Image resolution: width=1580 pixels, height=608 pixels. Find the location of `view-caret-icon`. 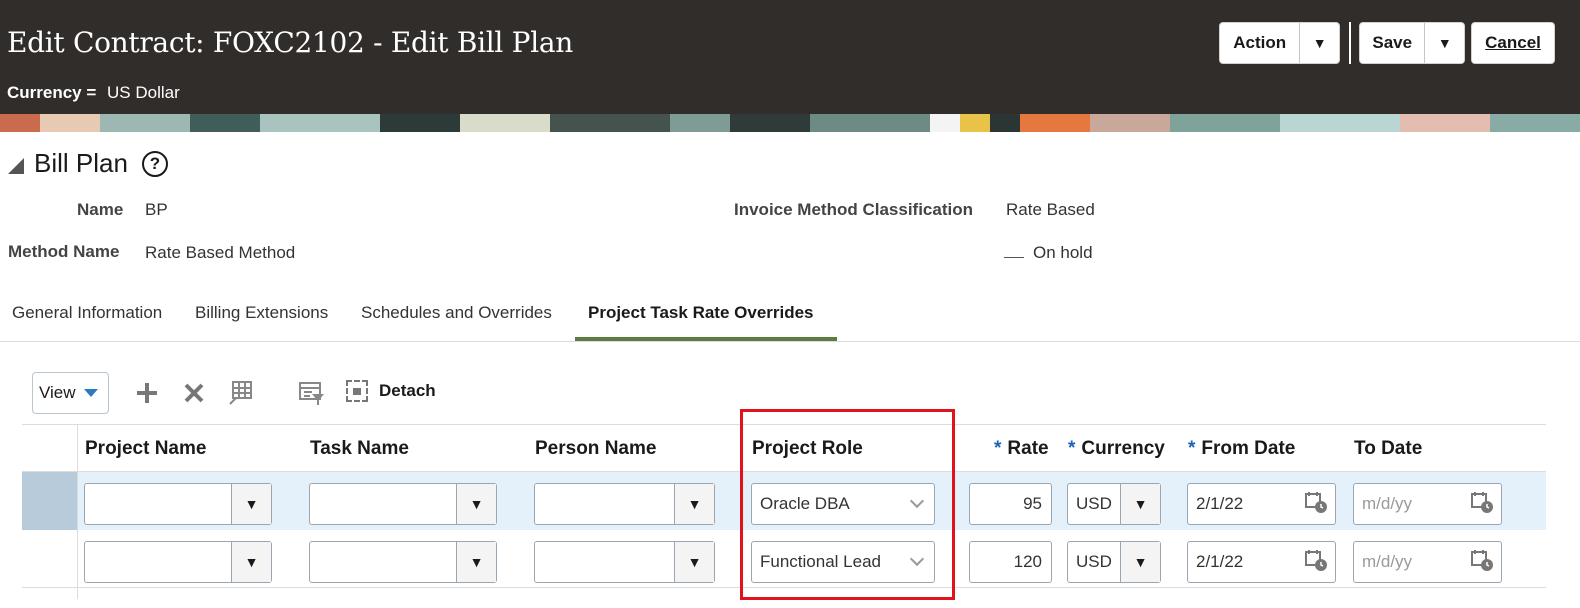

view-caret-icon is located at coordinates (90, 393).